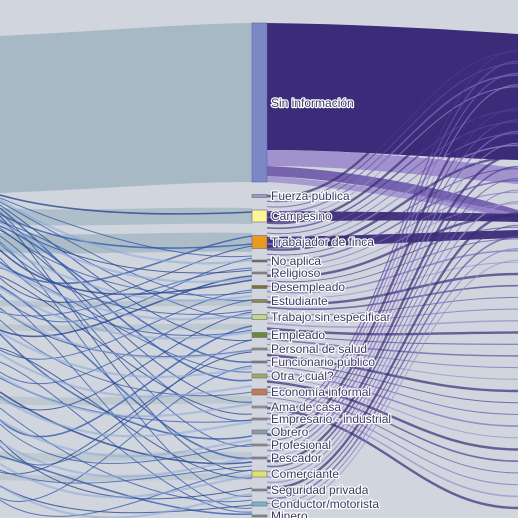 This screenshot has height=518, width=518. What do you see at coordinates (259, 474) in the screenshot?
I see `node-comerciante` at bounding box center [259, 474].